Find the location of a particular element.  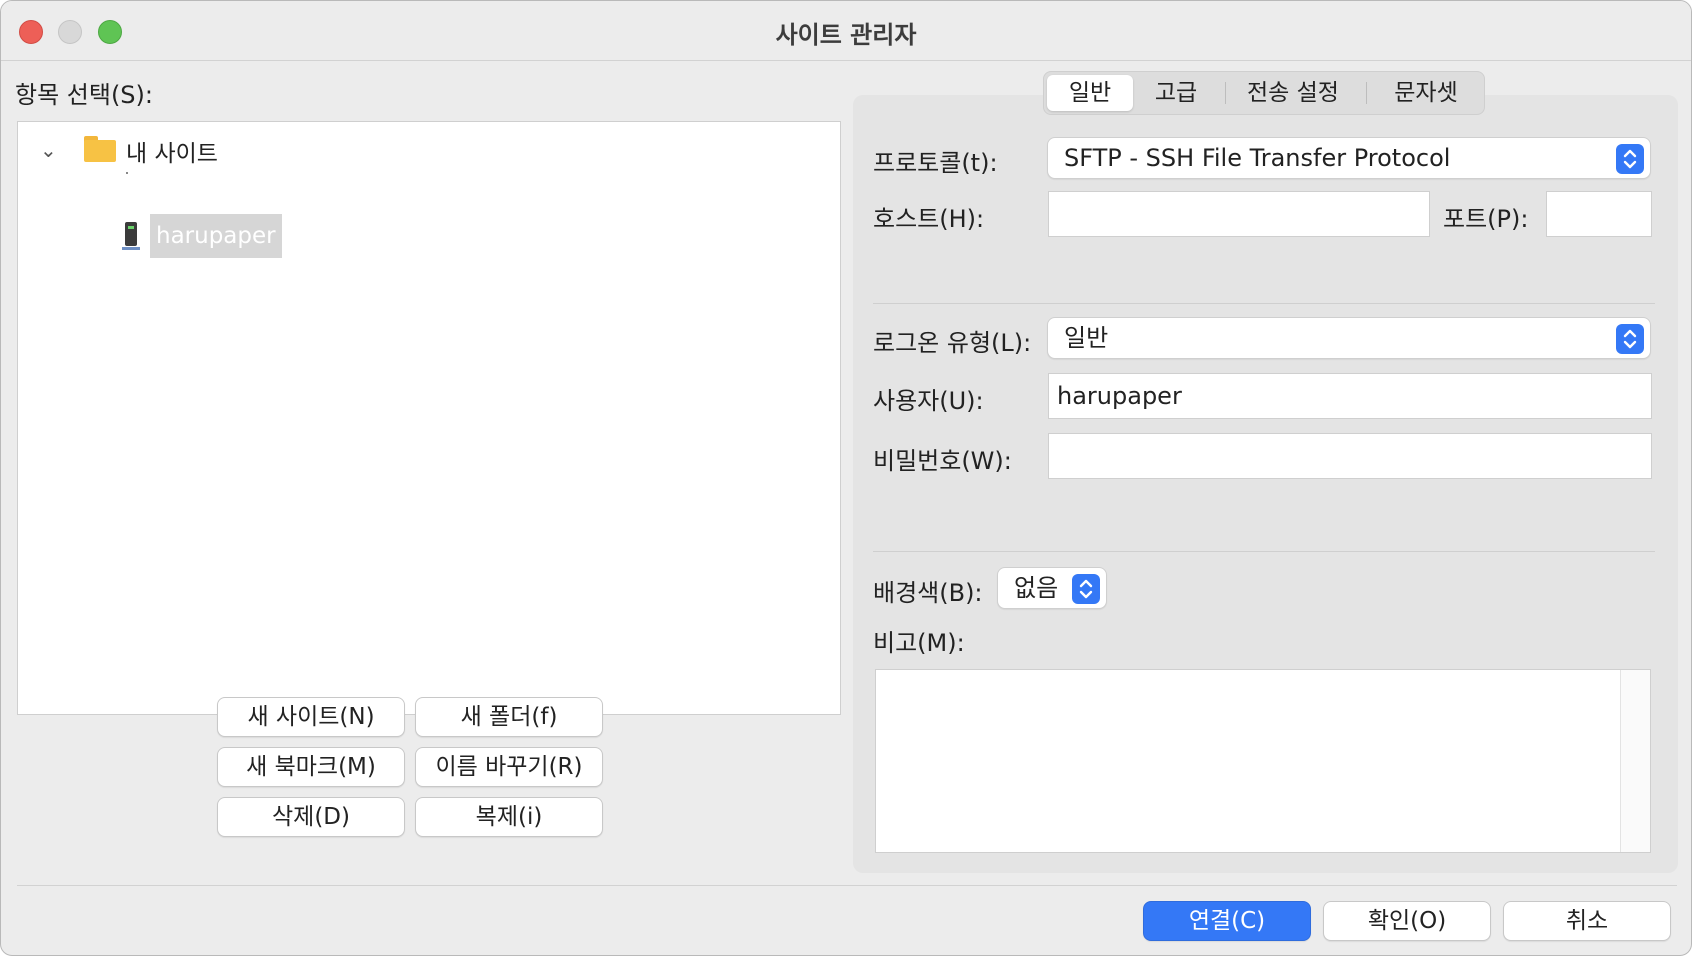

password-input is located at coordinates (1350, 456).